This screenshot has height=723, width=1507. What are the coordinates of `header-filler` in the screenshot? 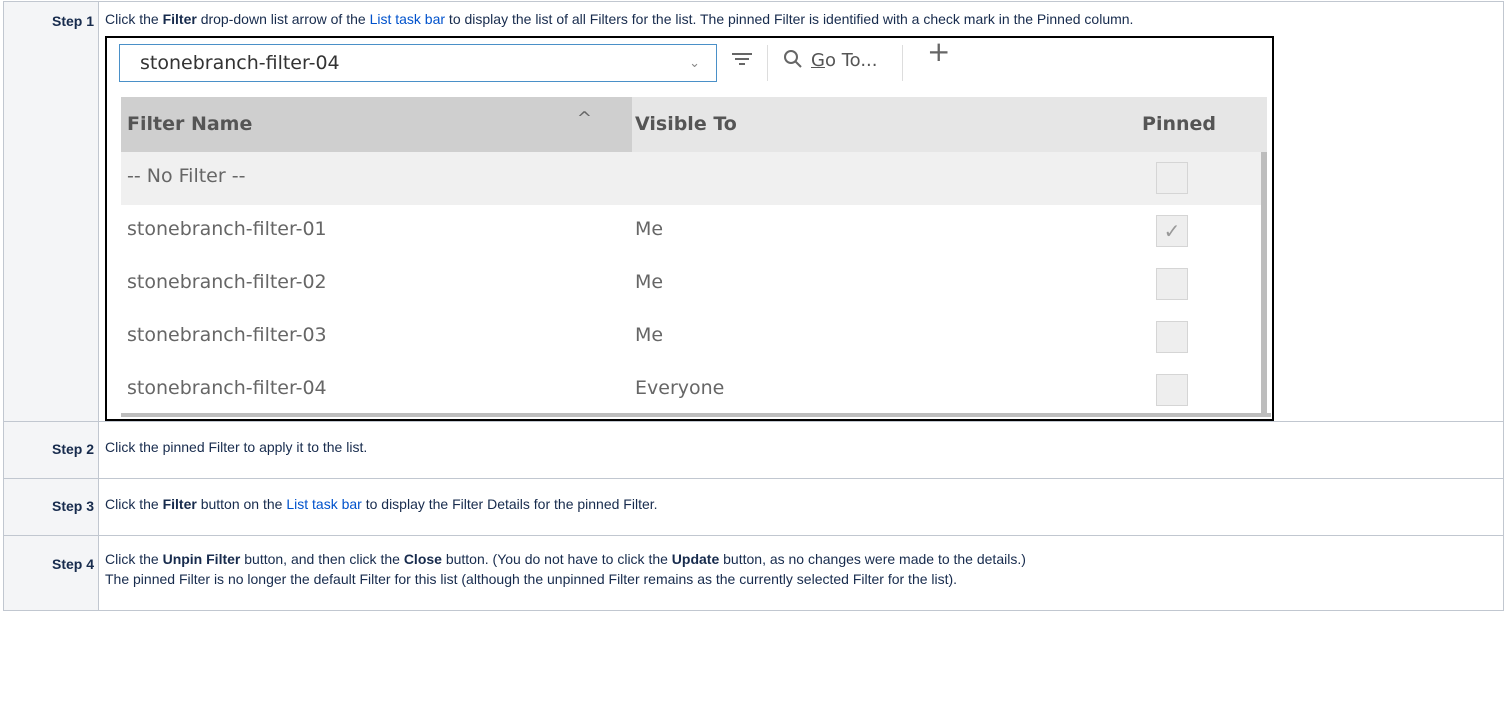 It's located at (1241, 124).